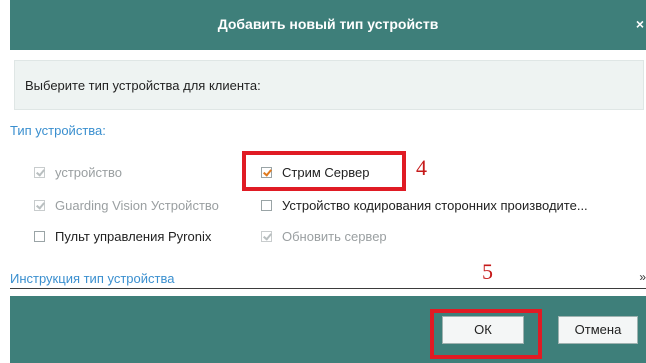 This screenshot has width=646, height=363. What do you see at coordinates (642, 277) in the screenshot?
I see `double-chevron-down-icon: »` at bounding box center [642, 277].